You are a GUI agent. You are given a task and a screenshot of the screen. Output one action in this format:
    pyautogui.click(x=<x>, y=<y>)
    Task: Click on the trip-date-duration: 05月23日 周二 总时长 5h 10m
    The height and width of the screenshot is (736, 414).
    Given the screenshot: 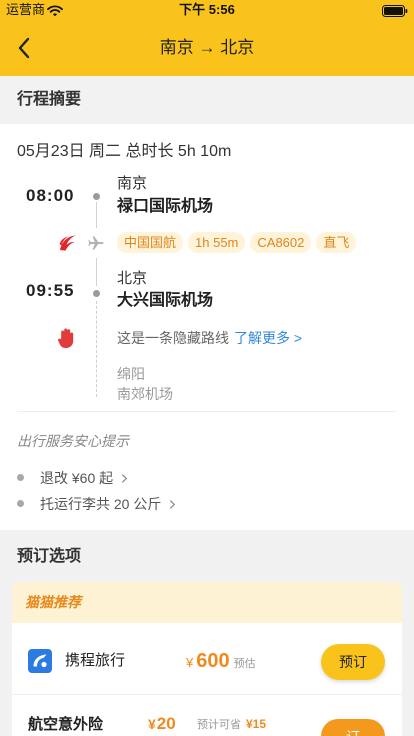 What is the action you would take?
    pyautogui.click(x=124, y=151)
    